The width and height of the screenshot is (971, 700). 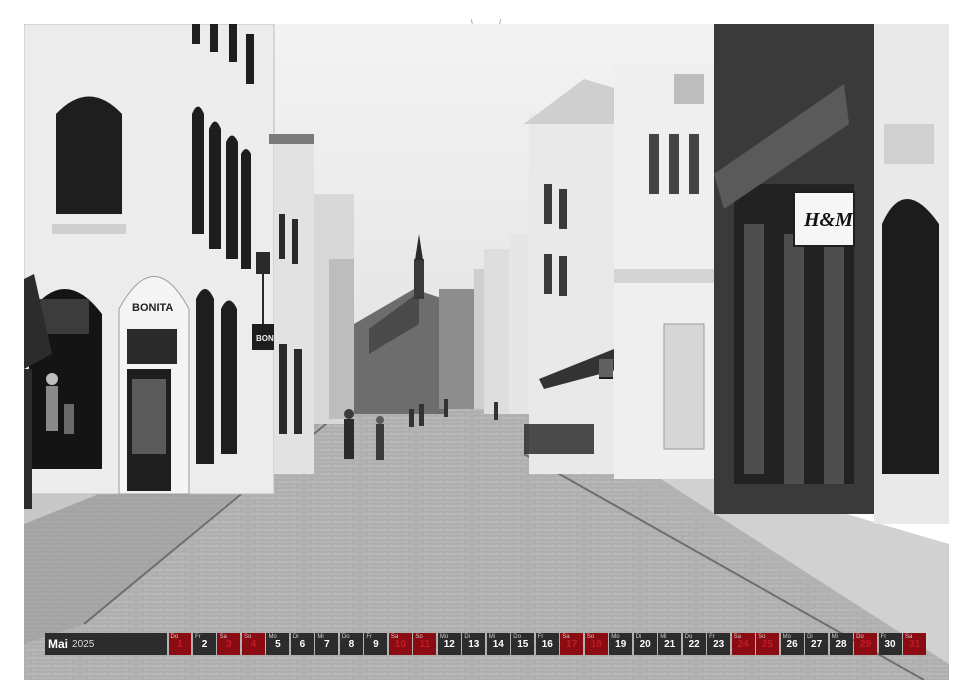 I want to click on day-cell: Mo 12, so click(x=449, y=644).